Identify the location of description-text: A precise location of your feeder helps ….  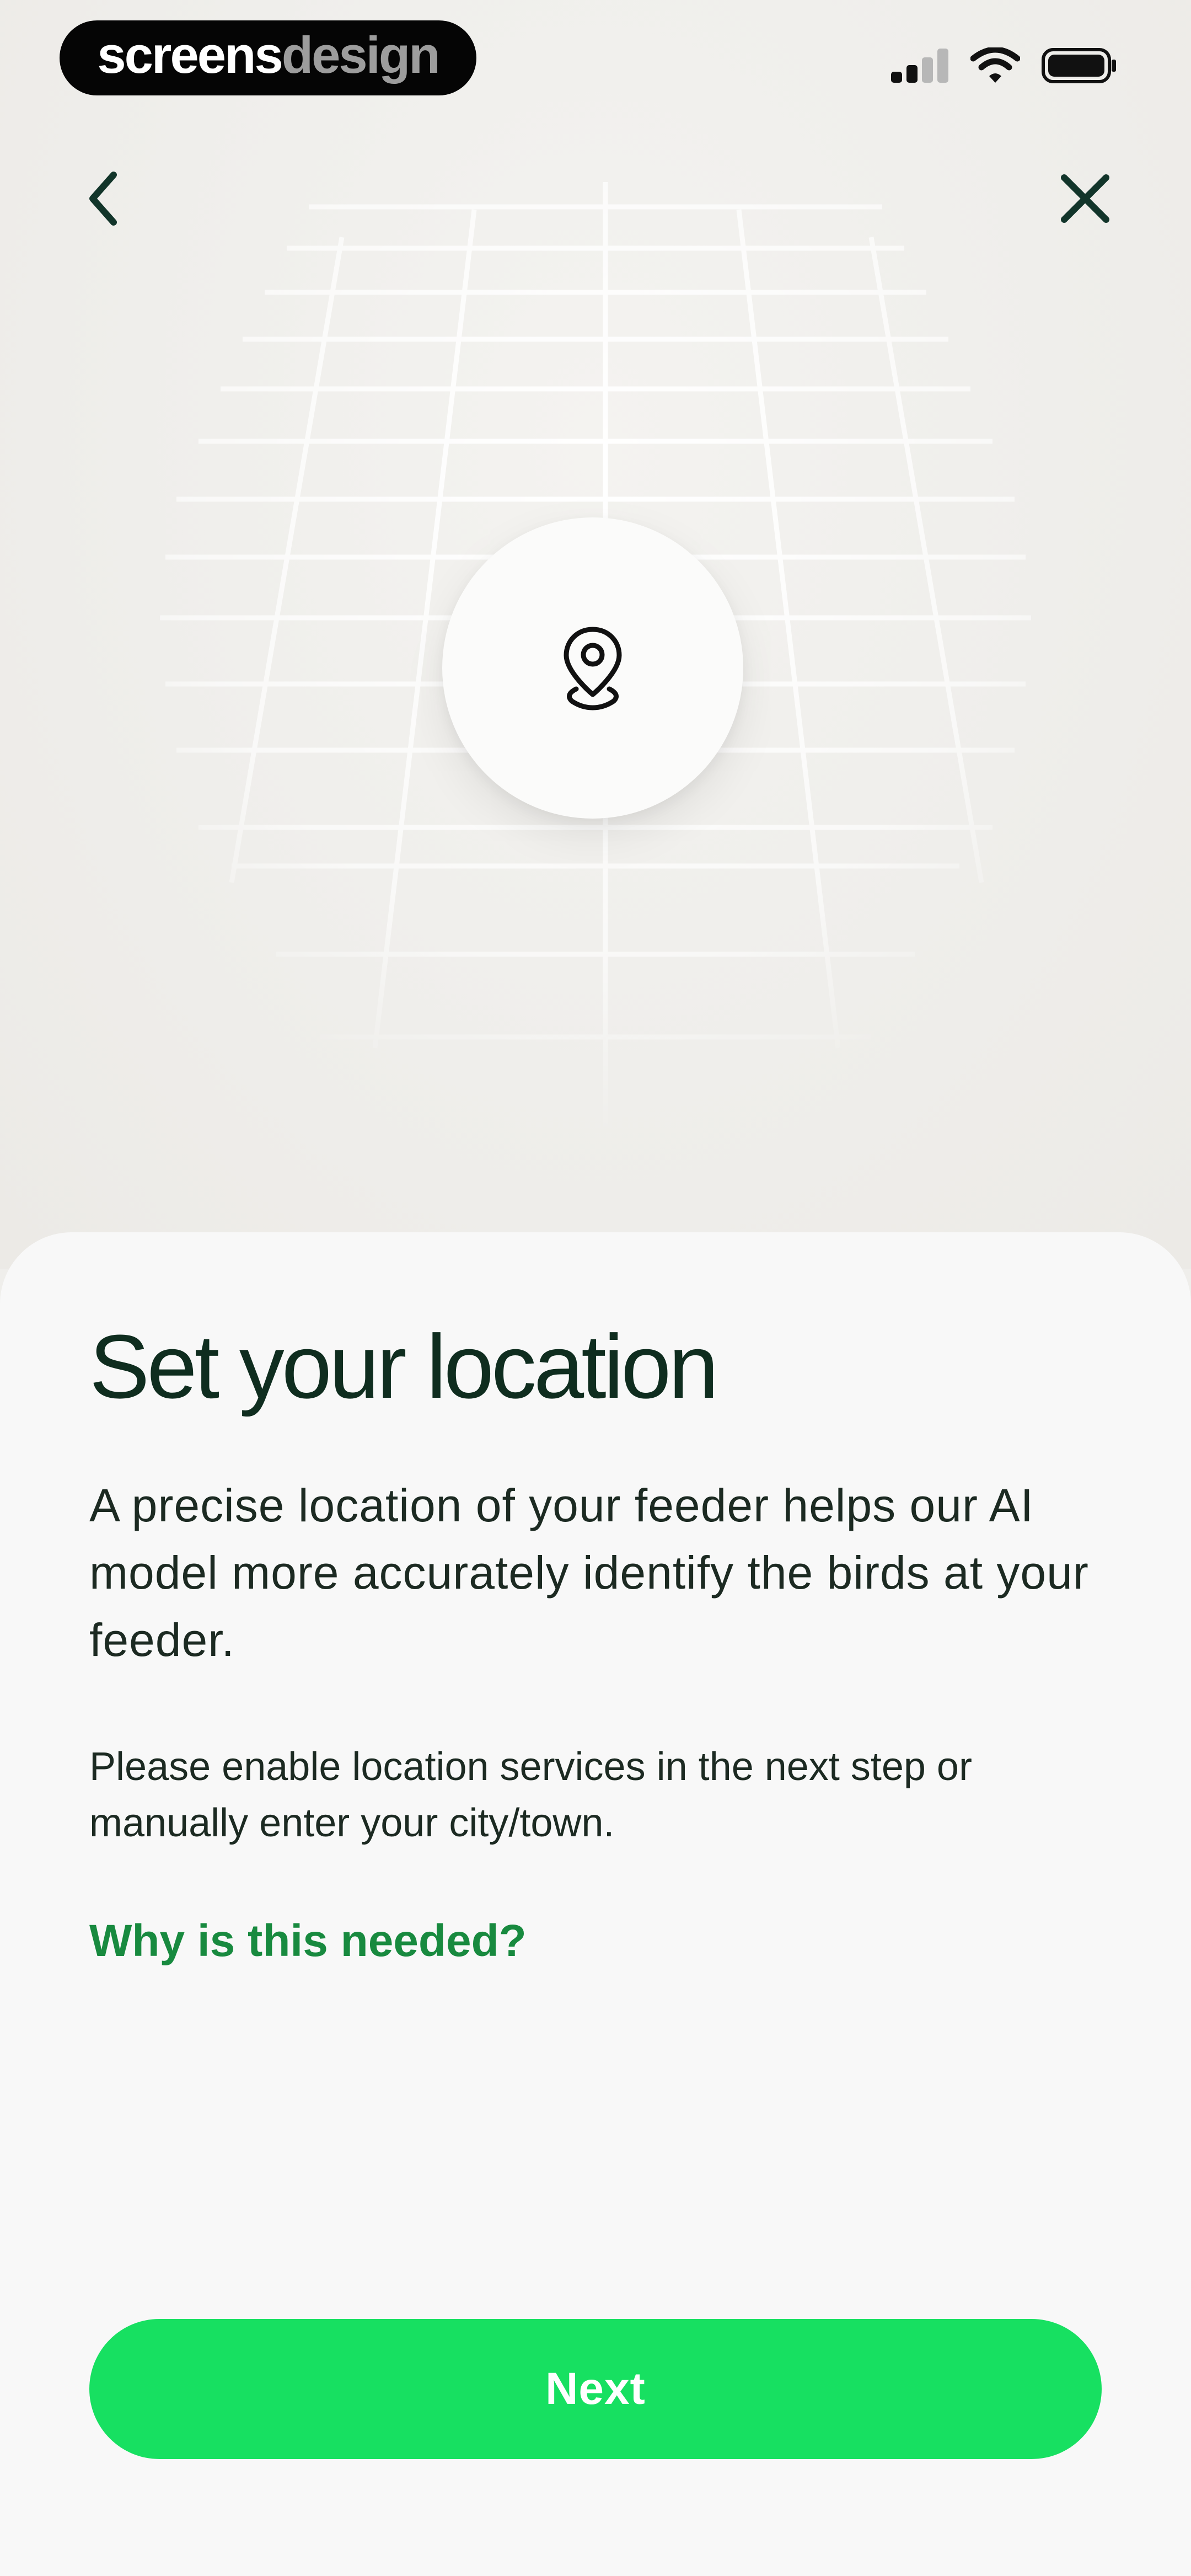
(589, 1572).